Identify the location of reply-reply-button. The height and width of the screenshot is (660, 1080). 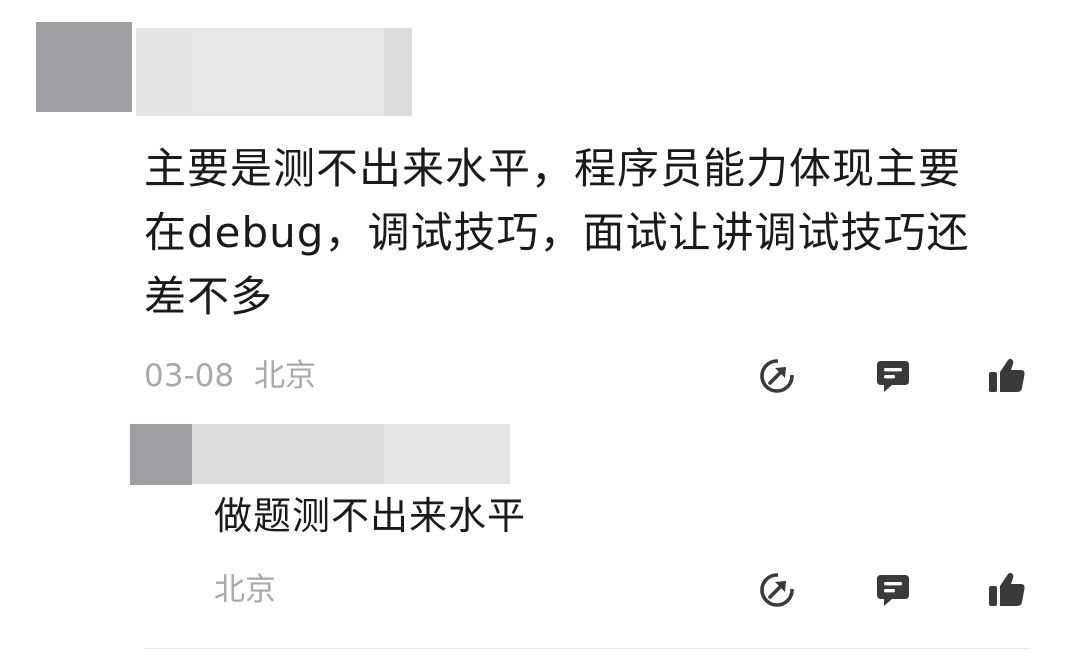
(893, 590).